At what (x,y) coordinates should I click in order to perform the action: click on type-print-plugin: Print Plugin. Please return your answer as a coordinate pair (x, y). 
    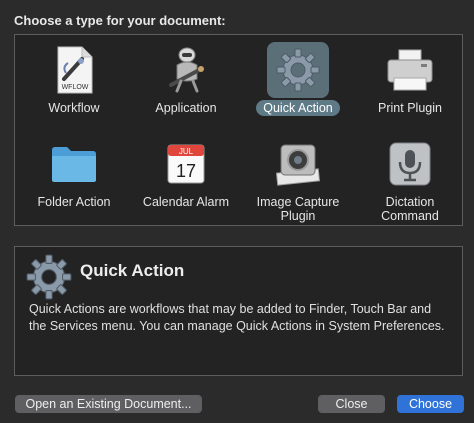
    Looking at the image, I should click on (410, 85).